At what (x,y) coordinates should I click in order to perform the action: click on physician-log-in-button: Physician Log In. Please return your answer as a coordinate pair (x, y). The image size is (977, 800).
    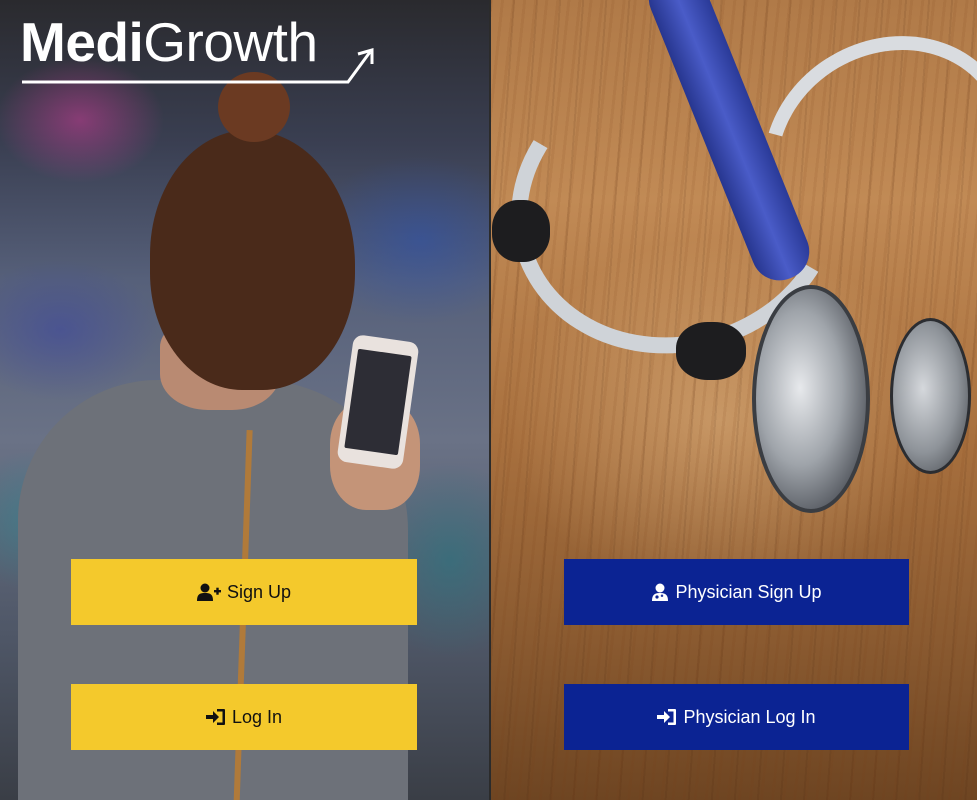
    Looking at the image, I should click on (736, 717).